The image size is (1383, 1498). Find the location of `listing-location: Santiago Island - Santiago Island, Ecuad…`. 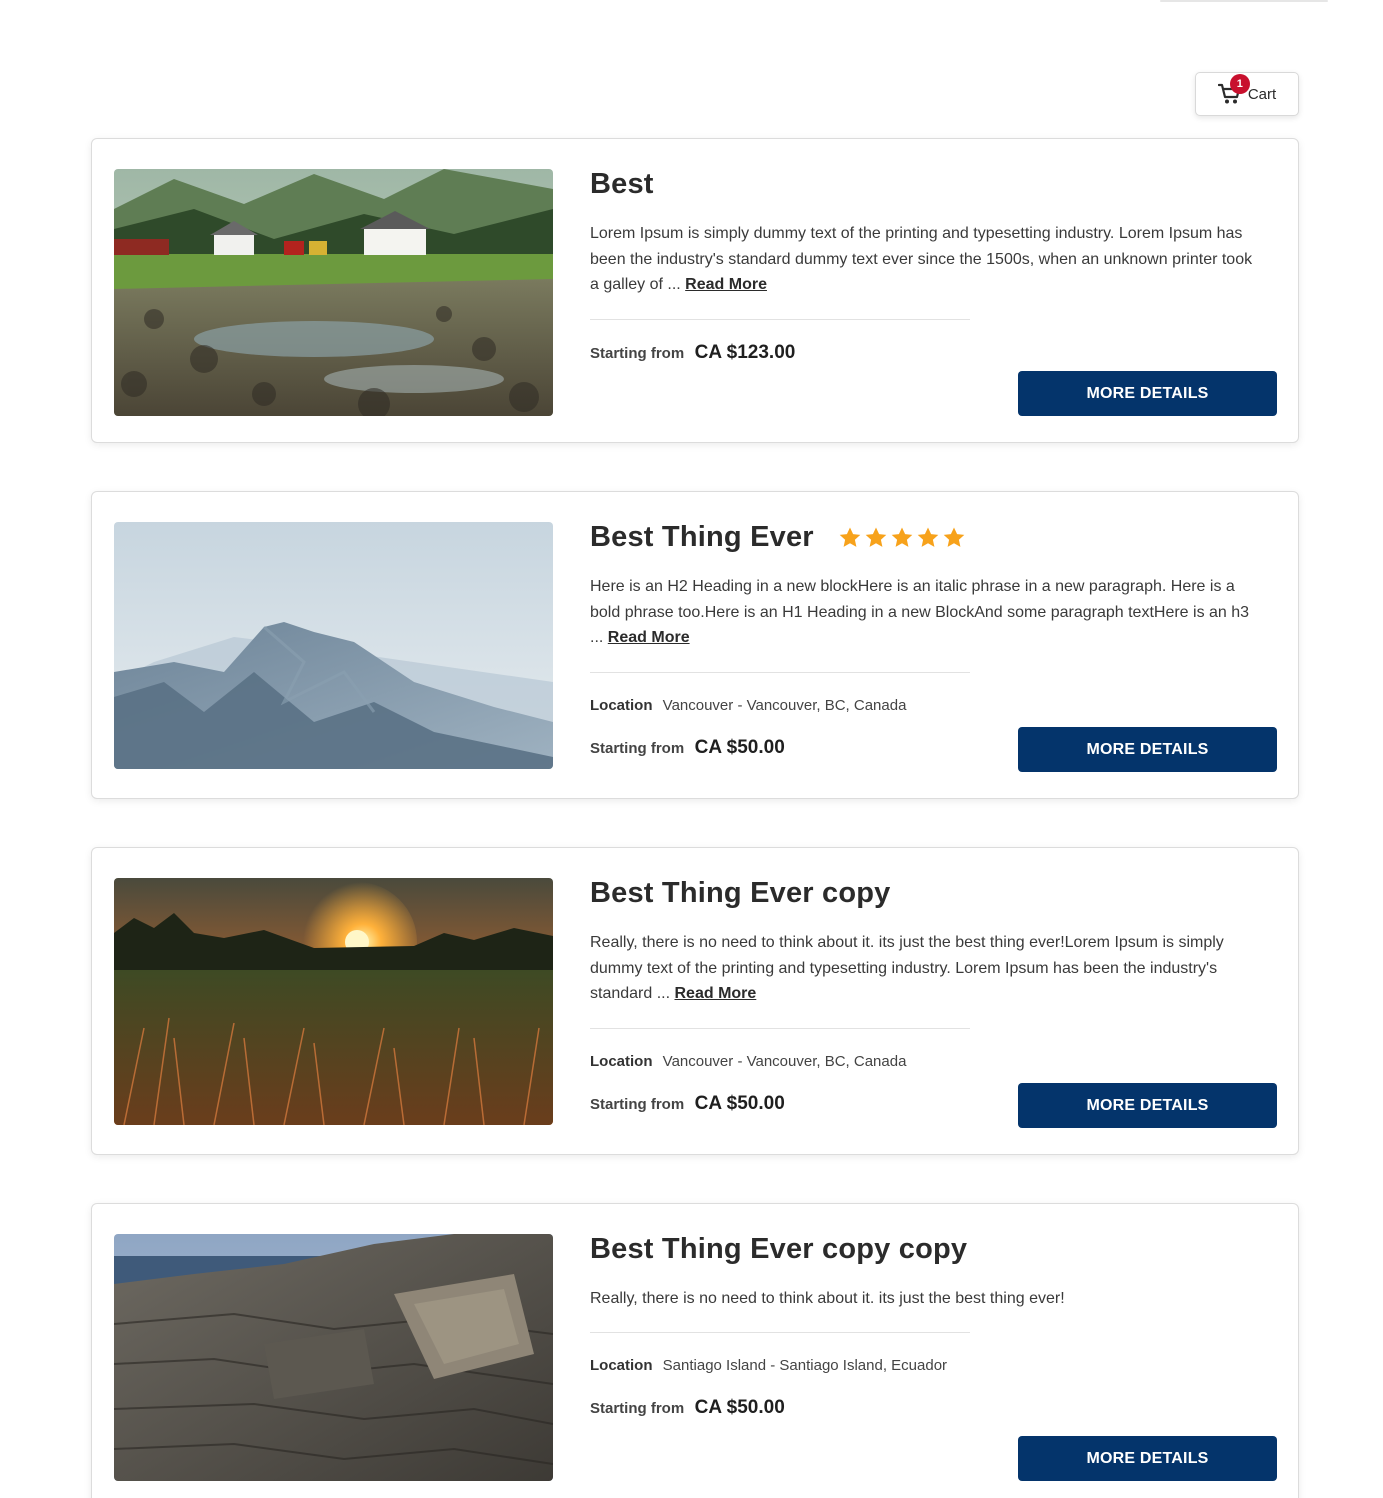

listing-location: Santiago Island - Santiago Island, Ecuad… is located at coordinates (805, 1365).